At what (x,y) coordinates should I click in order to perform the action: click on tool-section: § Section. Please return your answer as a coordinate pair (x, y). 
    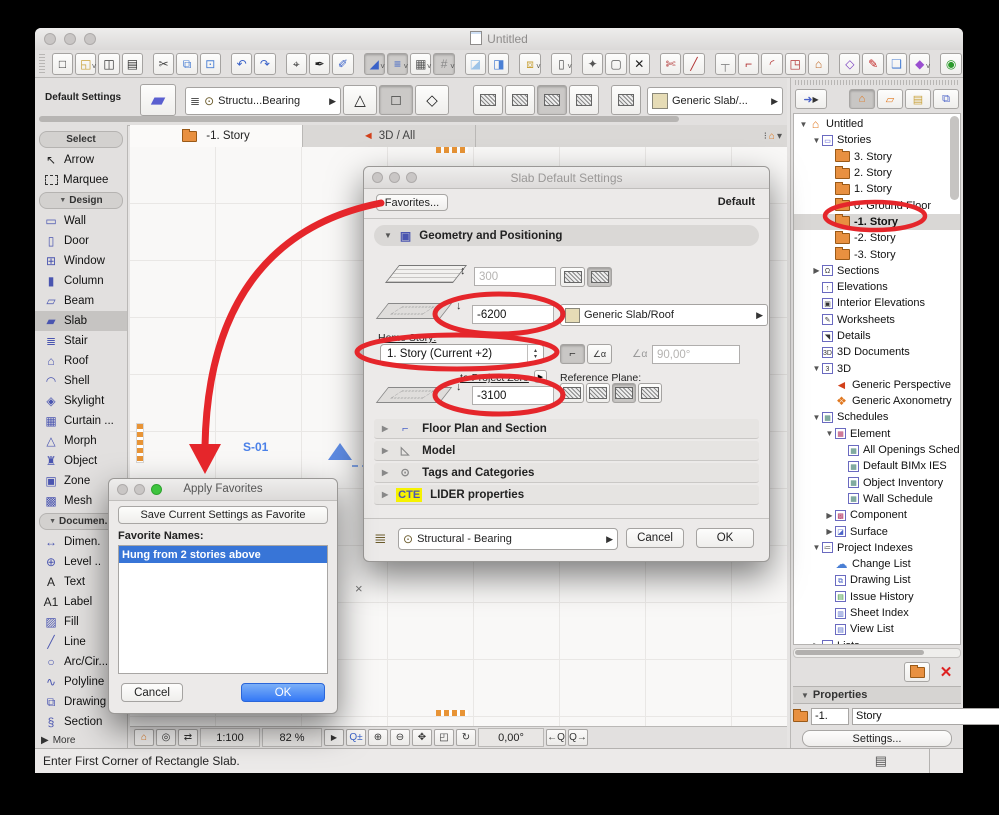
    Looking at the image, I should click on (81, 722).